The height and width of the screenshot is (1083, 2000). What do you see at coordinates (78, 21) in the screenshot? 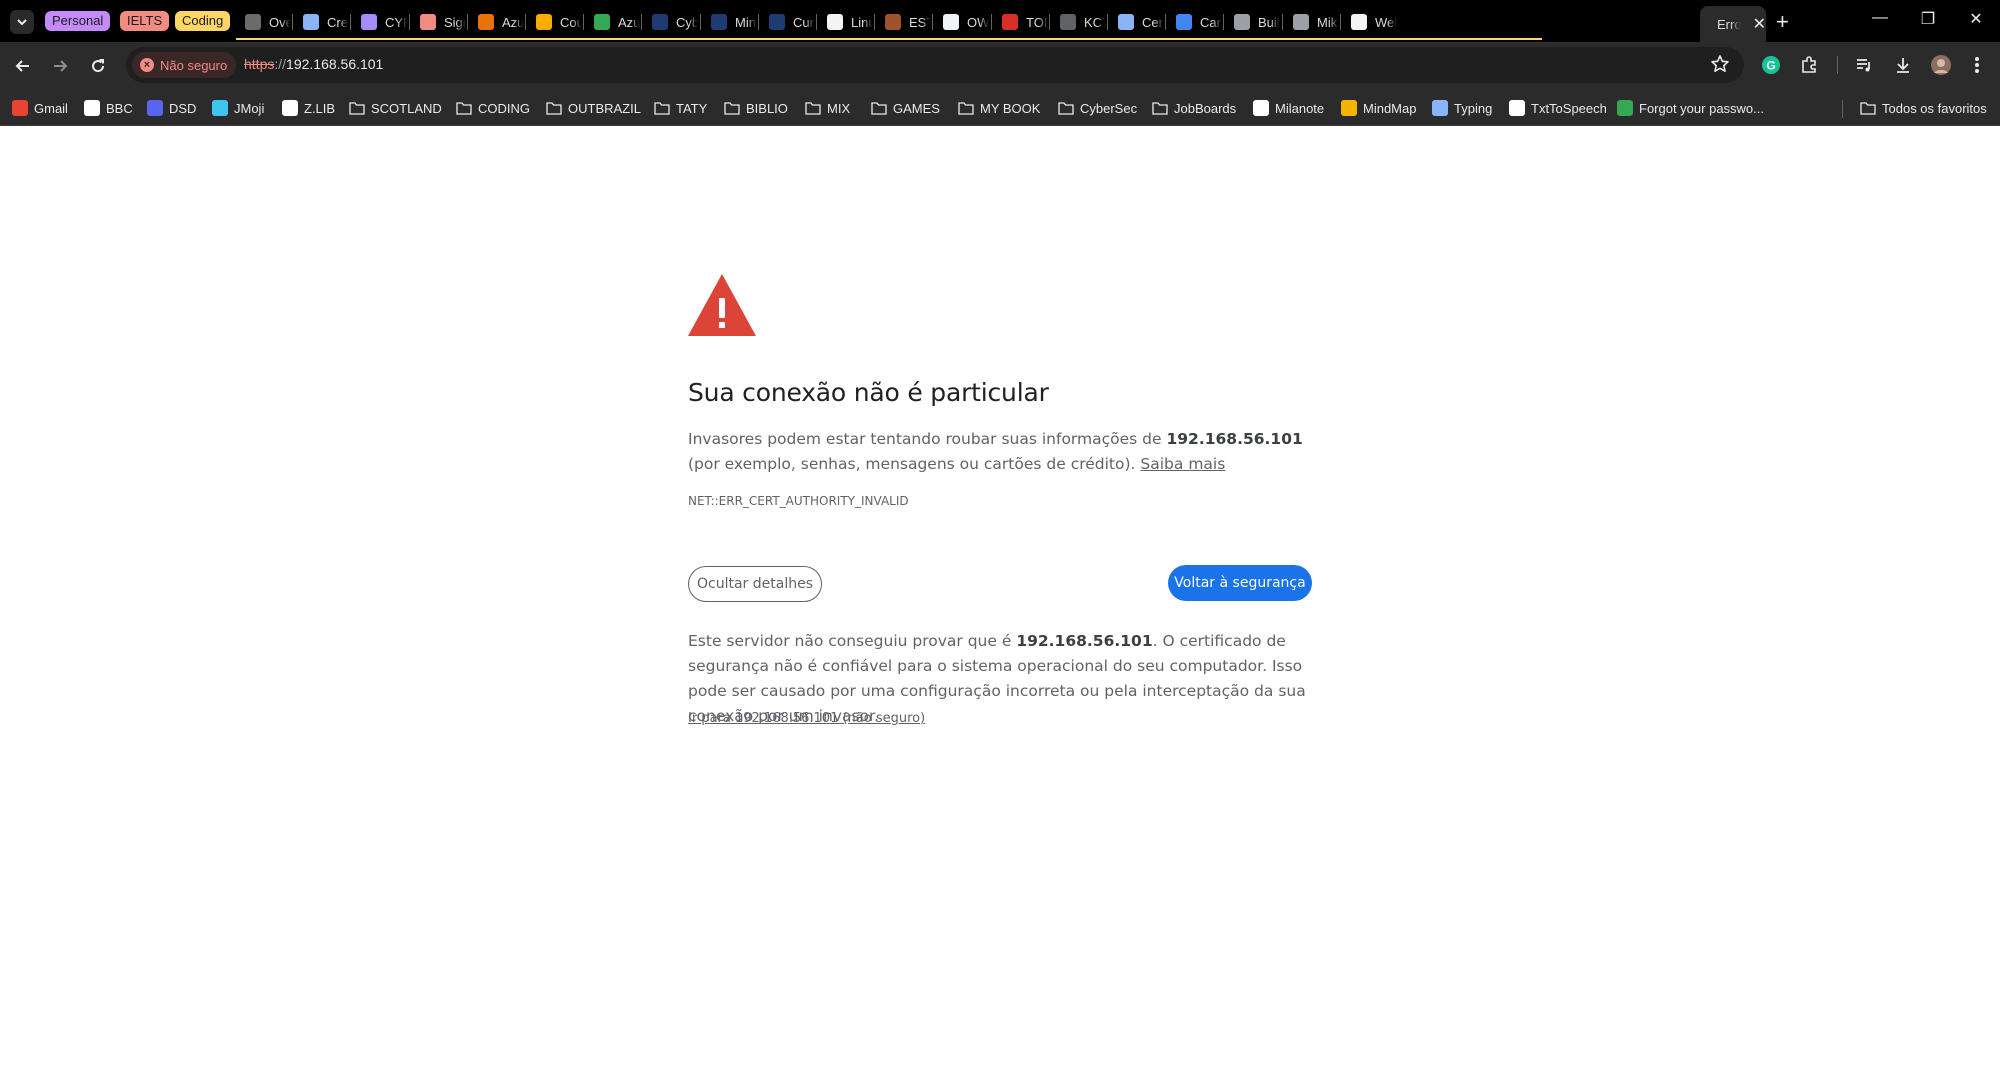
I see `tab-group-personal: Personal` at bounding box center [78, 21].